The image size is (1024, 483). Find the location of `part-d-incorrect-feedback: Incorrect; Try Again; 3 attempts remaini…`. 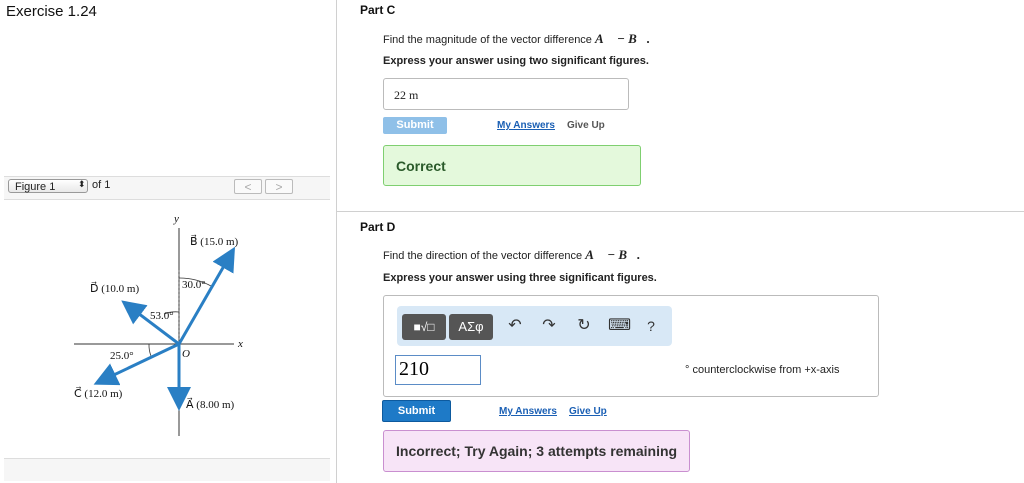

part-d-incorrect-feedback: Incorrect; Try Again; 3 attempts remaini… is located at coordinates (536, 451).